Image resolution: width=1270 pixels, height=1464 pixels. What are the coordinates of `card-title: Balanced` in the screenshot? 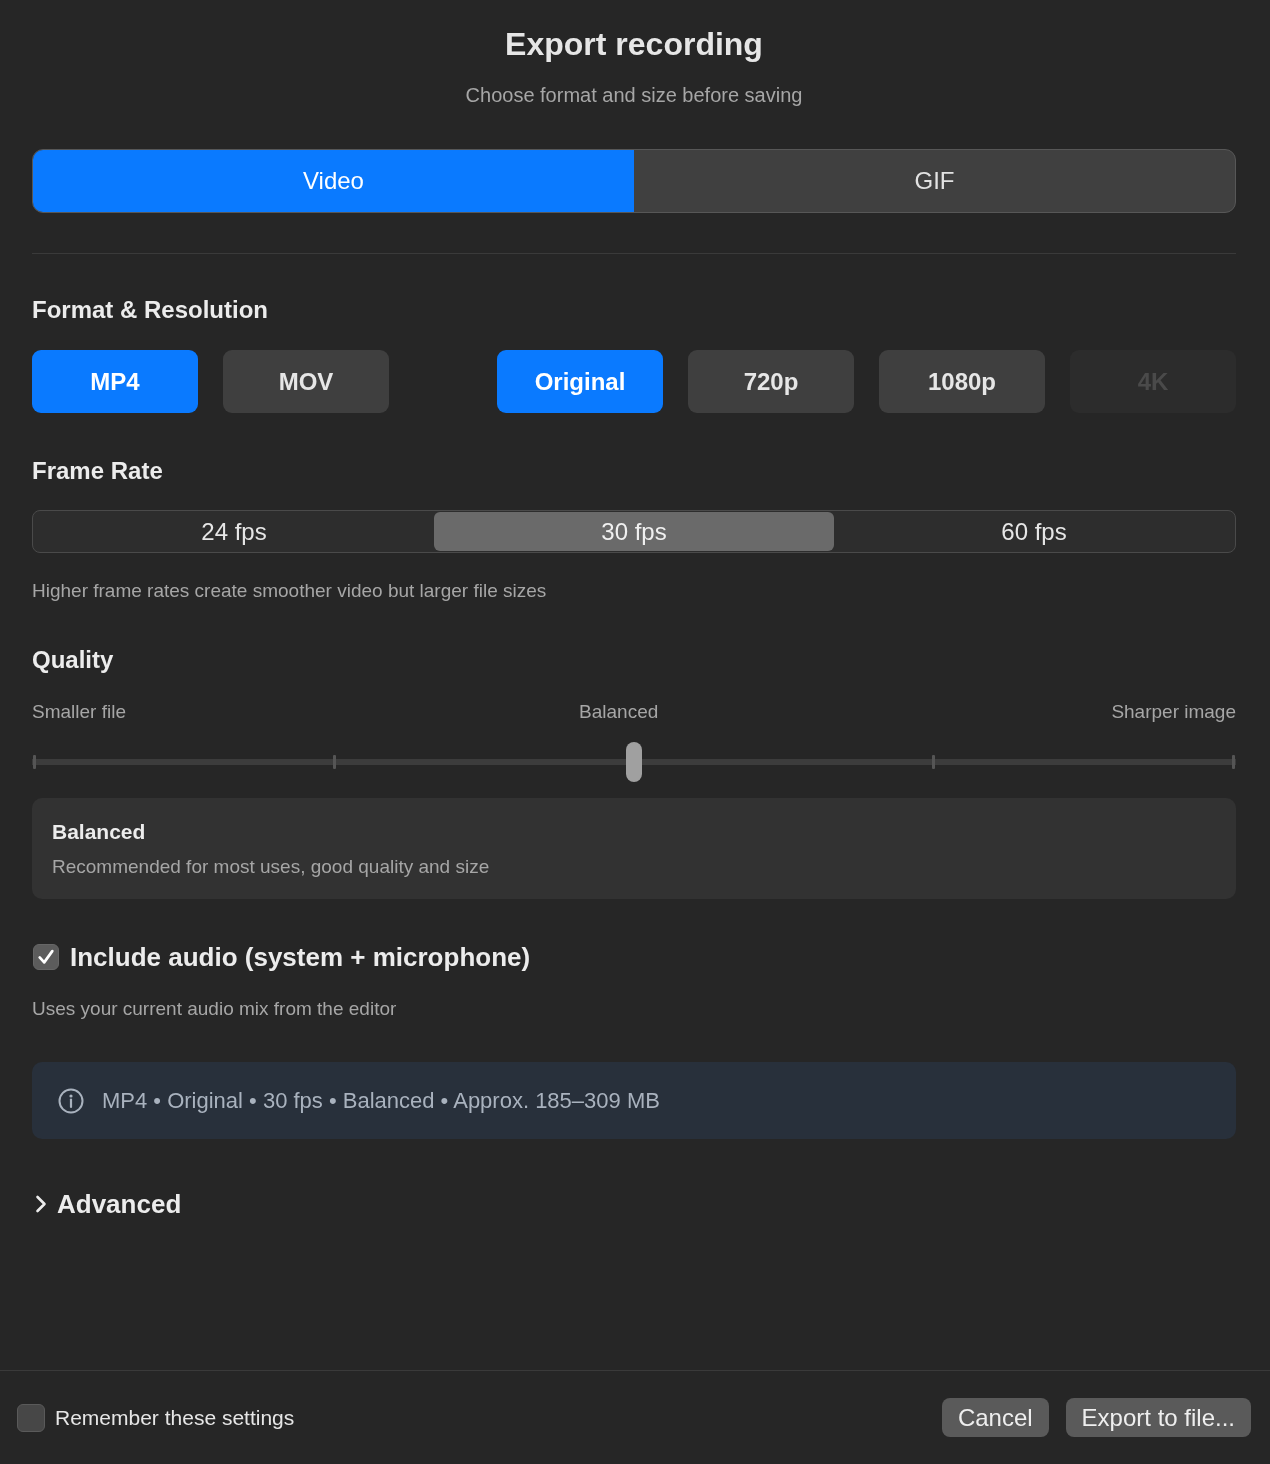 It's located at (99, 832).